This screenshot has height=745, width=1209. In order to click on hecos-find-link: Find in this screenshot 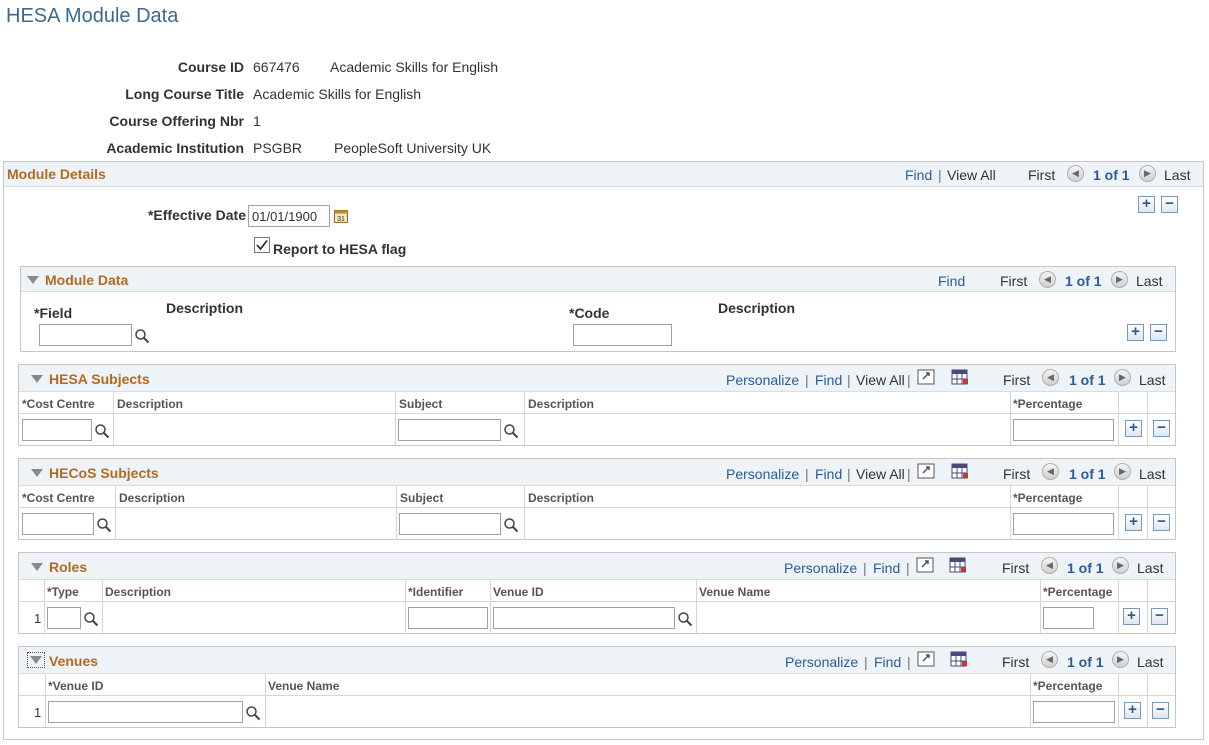, I will do `click(828, 474)`.